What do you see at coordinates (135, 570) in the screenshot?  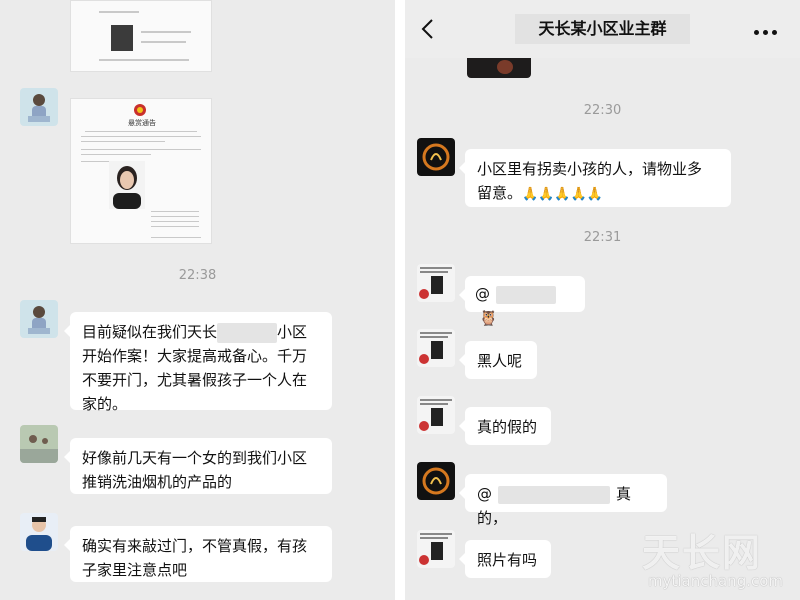 I see `message-line: 子家里注意点吧` at bounding box center [135, 570].